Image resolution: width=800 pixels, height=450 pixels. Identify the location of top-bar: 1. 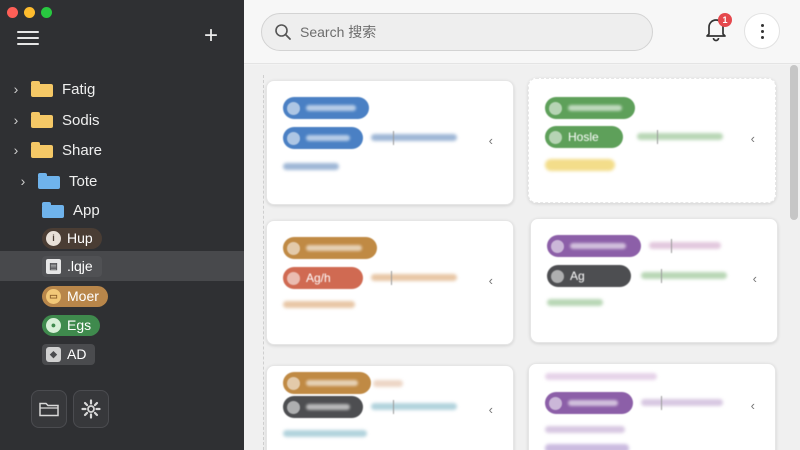
(522, 32).